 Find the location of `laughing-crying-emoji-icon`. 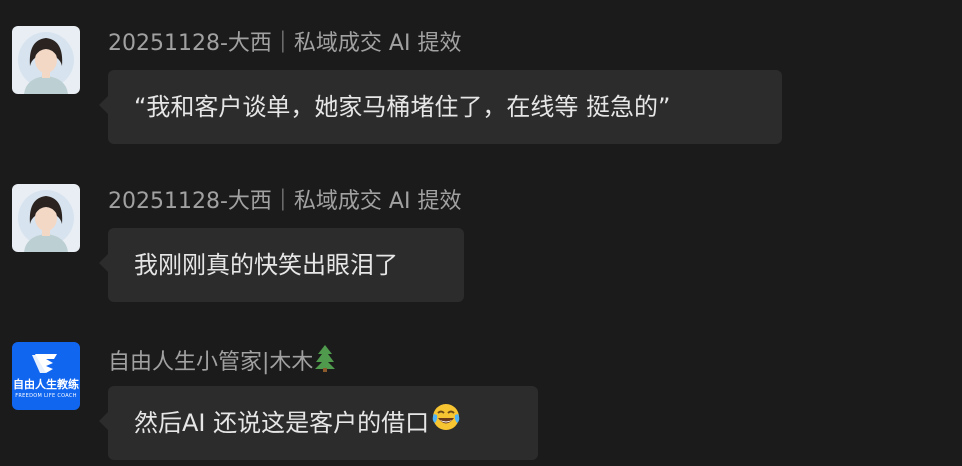

laughing-crying-emoji-icon is located at coordinates (446, 424).